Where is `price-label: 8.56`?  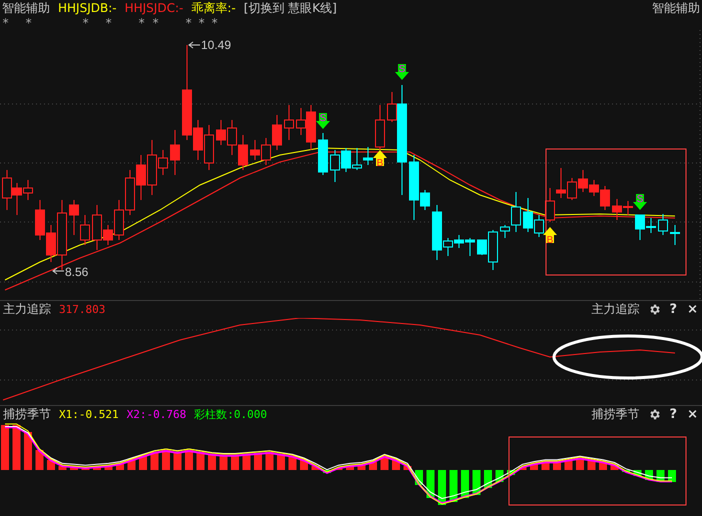
price-label: 8.56 is located at coordinates (76, 272).